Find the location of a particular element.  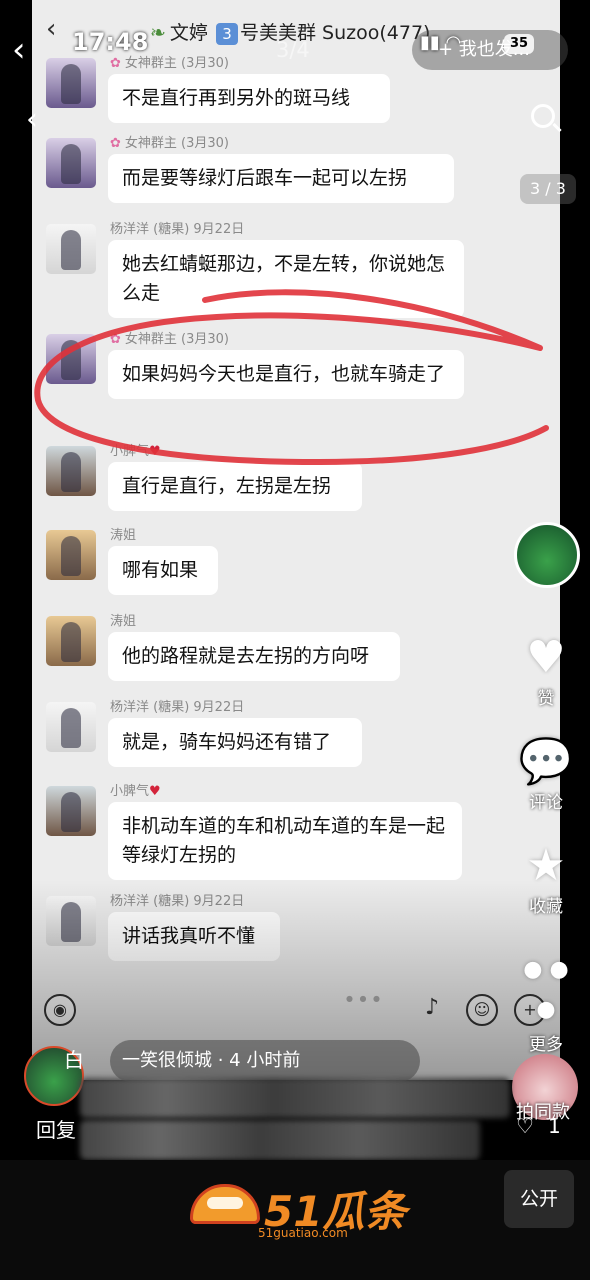

author-avatar is located at coordinates (547, 555).